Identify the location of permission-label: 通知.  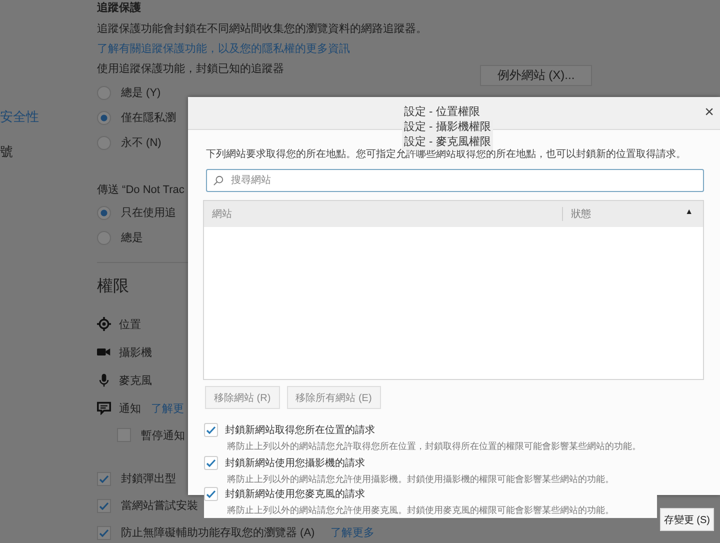
(130, 409).